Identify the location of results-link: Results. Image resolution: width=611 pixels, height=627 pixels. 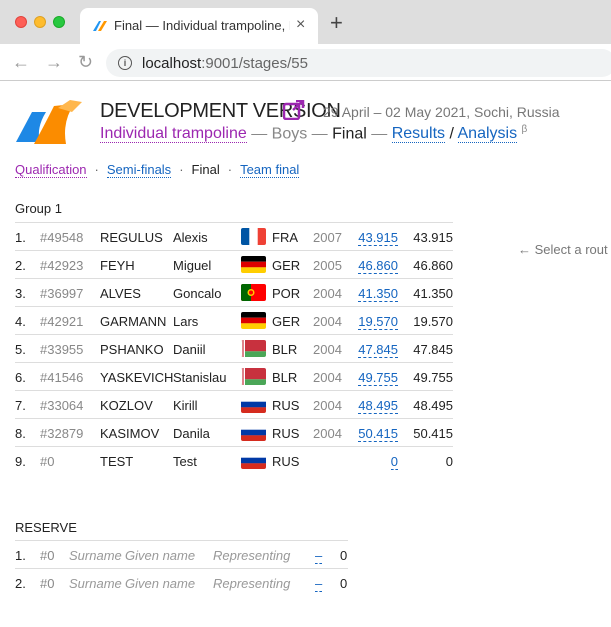
(418, 134).